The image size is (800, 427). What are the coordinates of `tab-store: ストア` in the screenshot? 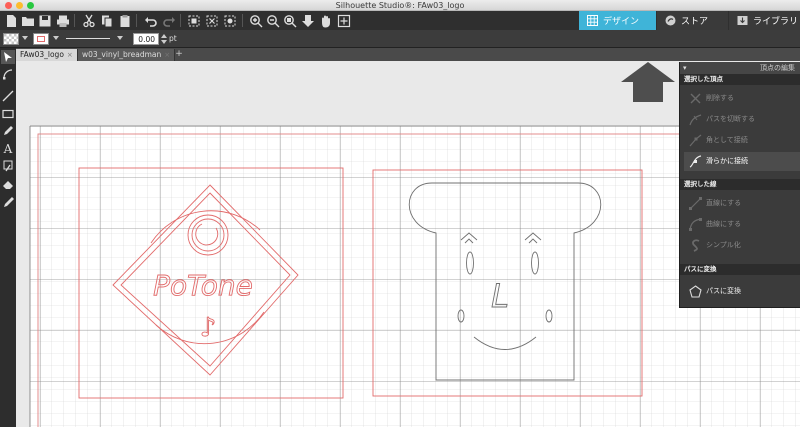 It's located at (692, 20).